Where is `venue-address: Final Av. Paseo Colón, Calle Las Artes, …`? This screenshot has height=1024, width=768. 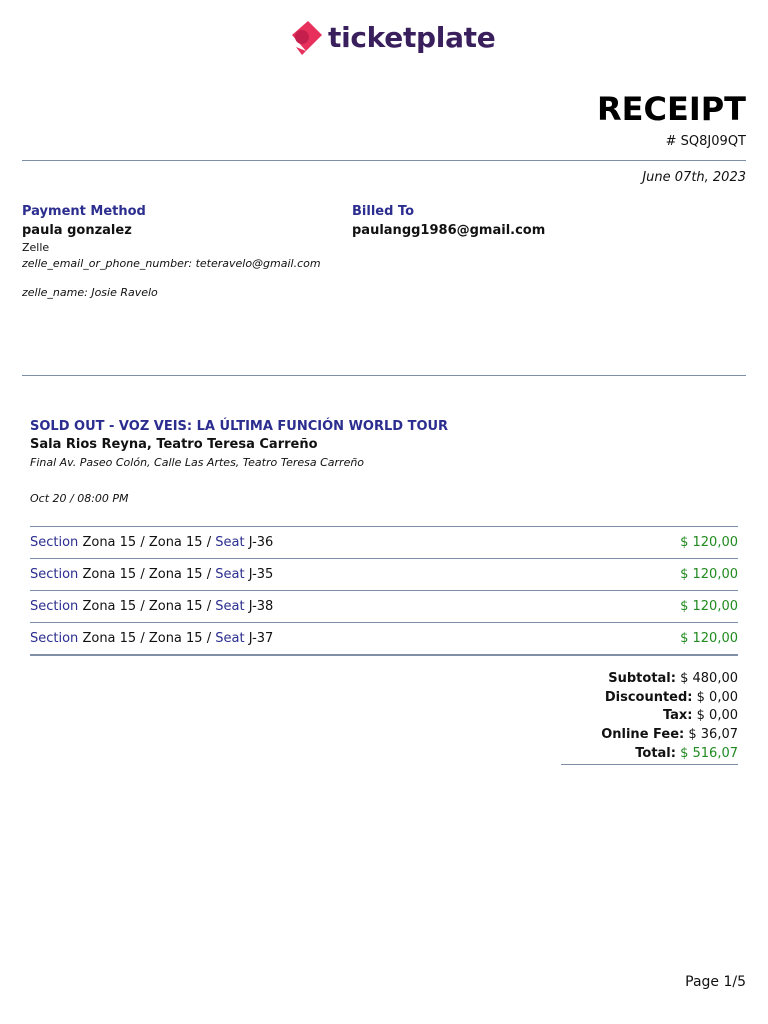 venue-address: Final Av. Paseo Colón, Calle Las Artes, … is located at coordinates (197, 462).